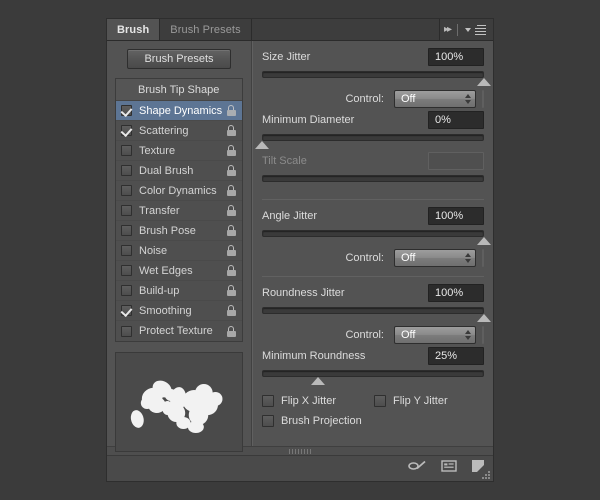 The height and width of the screenshot is (500, 600). Describe the element at coordinates (373, 377) in the screenshot. I see `minimum-roundness-slider` at that location.